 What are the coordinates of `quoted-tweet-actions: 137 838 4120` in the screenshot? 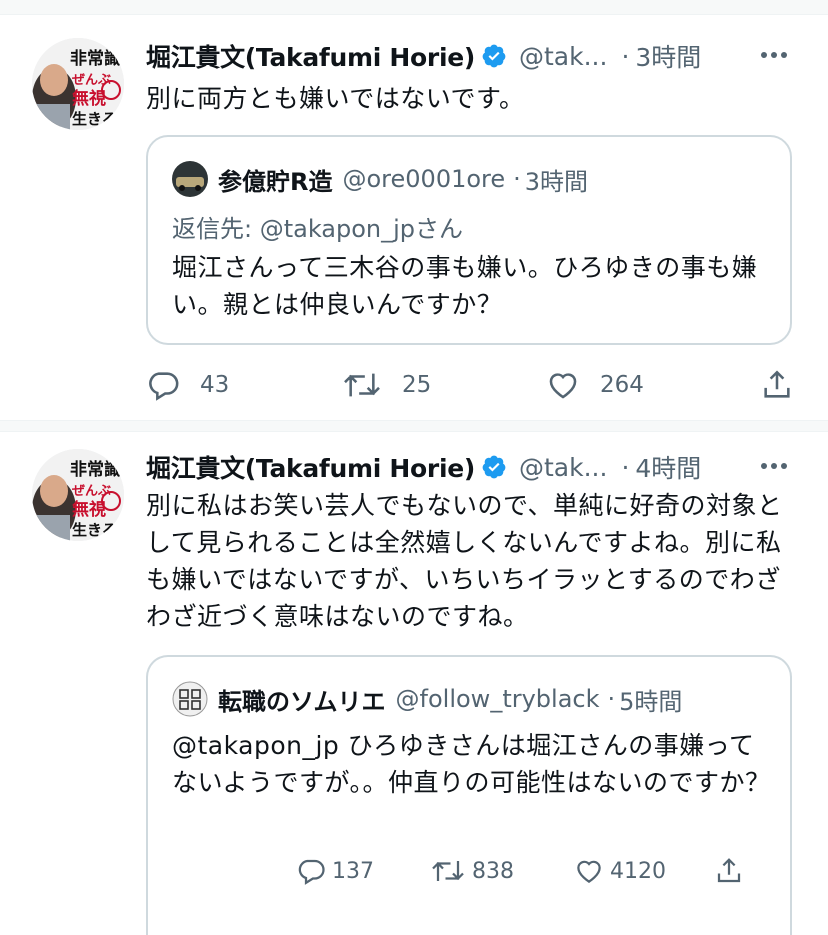 It's located at (446, 871).